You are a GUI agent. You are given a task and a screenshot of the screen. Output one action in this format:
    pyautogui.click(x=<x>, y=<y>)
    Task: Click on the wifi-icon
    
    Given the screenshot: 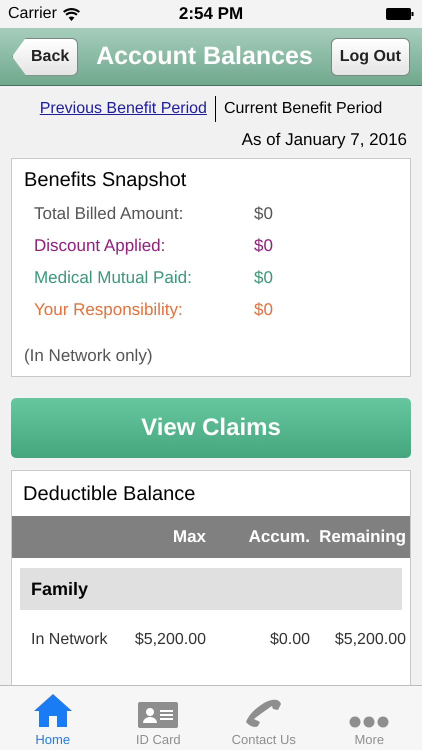 What is the action you would take?
    pyautogui.click(x=71, y=14)
    